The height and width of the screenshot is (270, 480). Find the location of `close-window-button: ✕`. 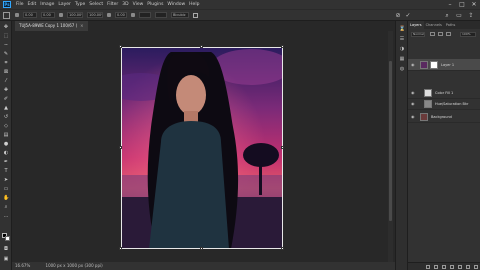

close-window-button: ✕ is located at coordinates (474, 4).